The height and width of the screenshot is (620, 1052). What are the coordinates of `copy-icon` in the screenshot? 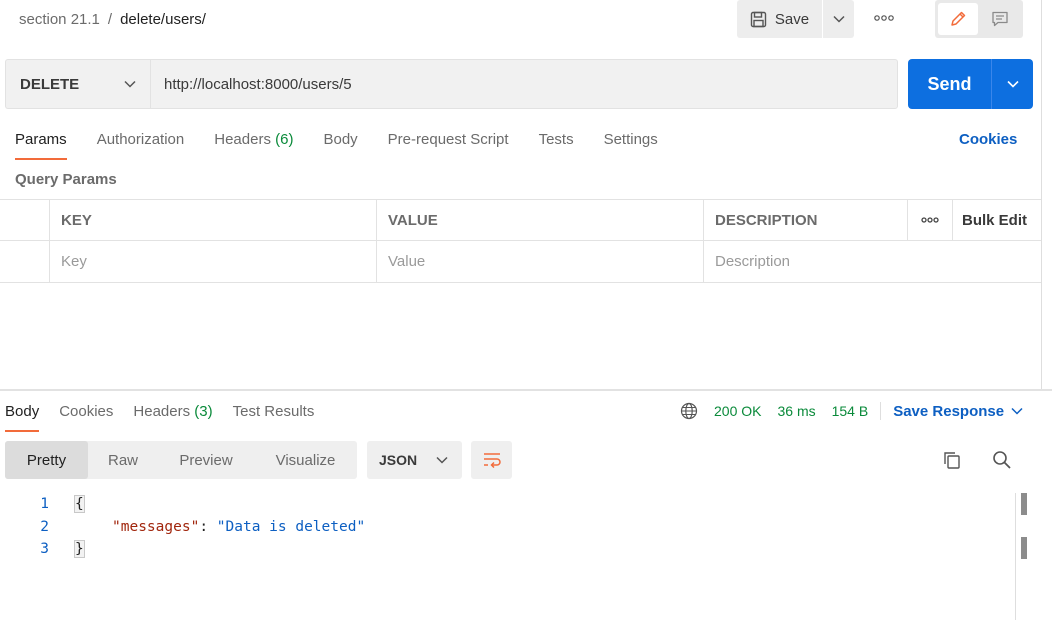 It's located at (952, 460).